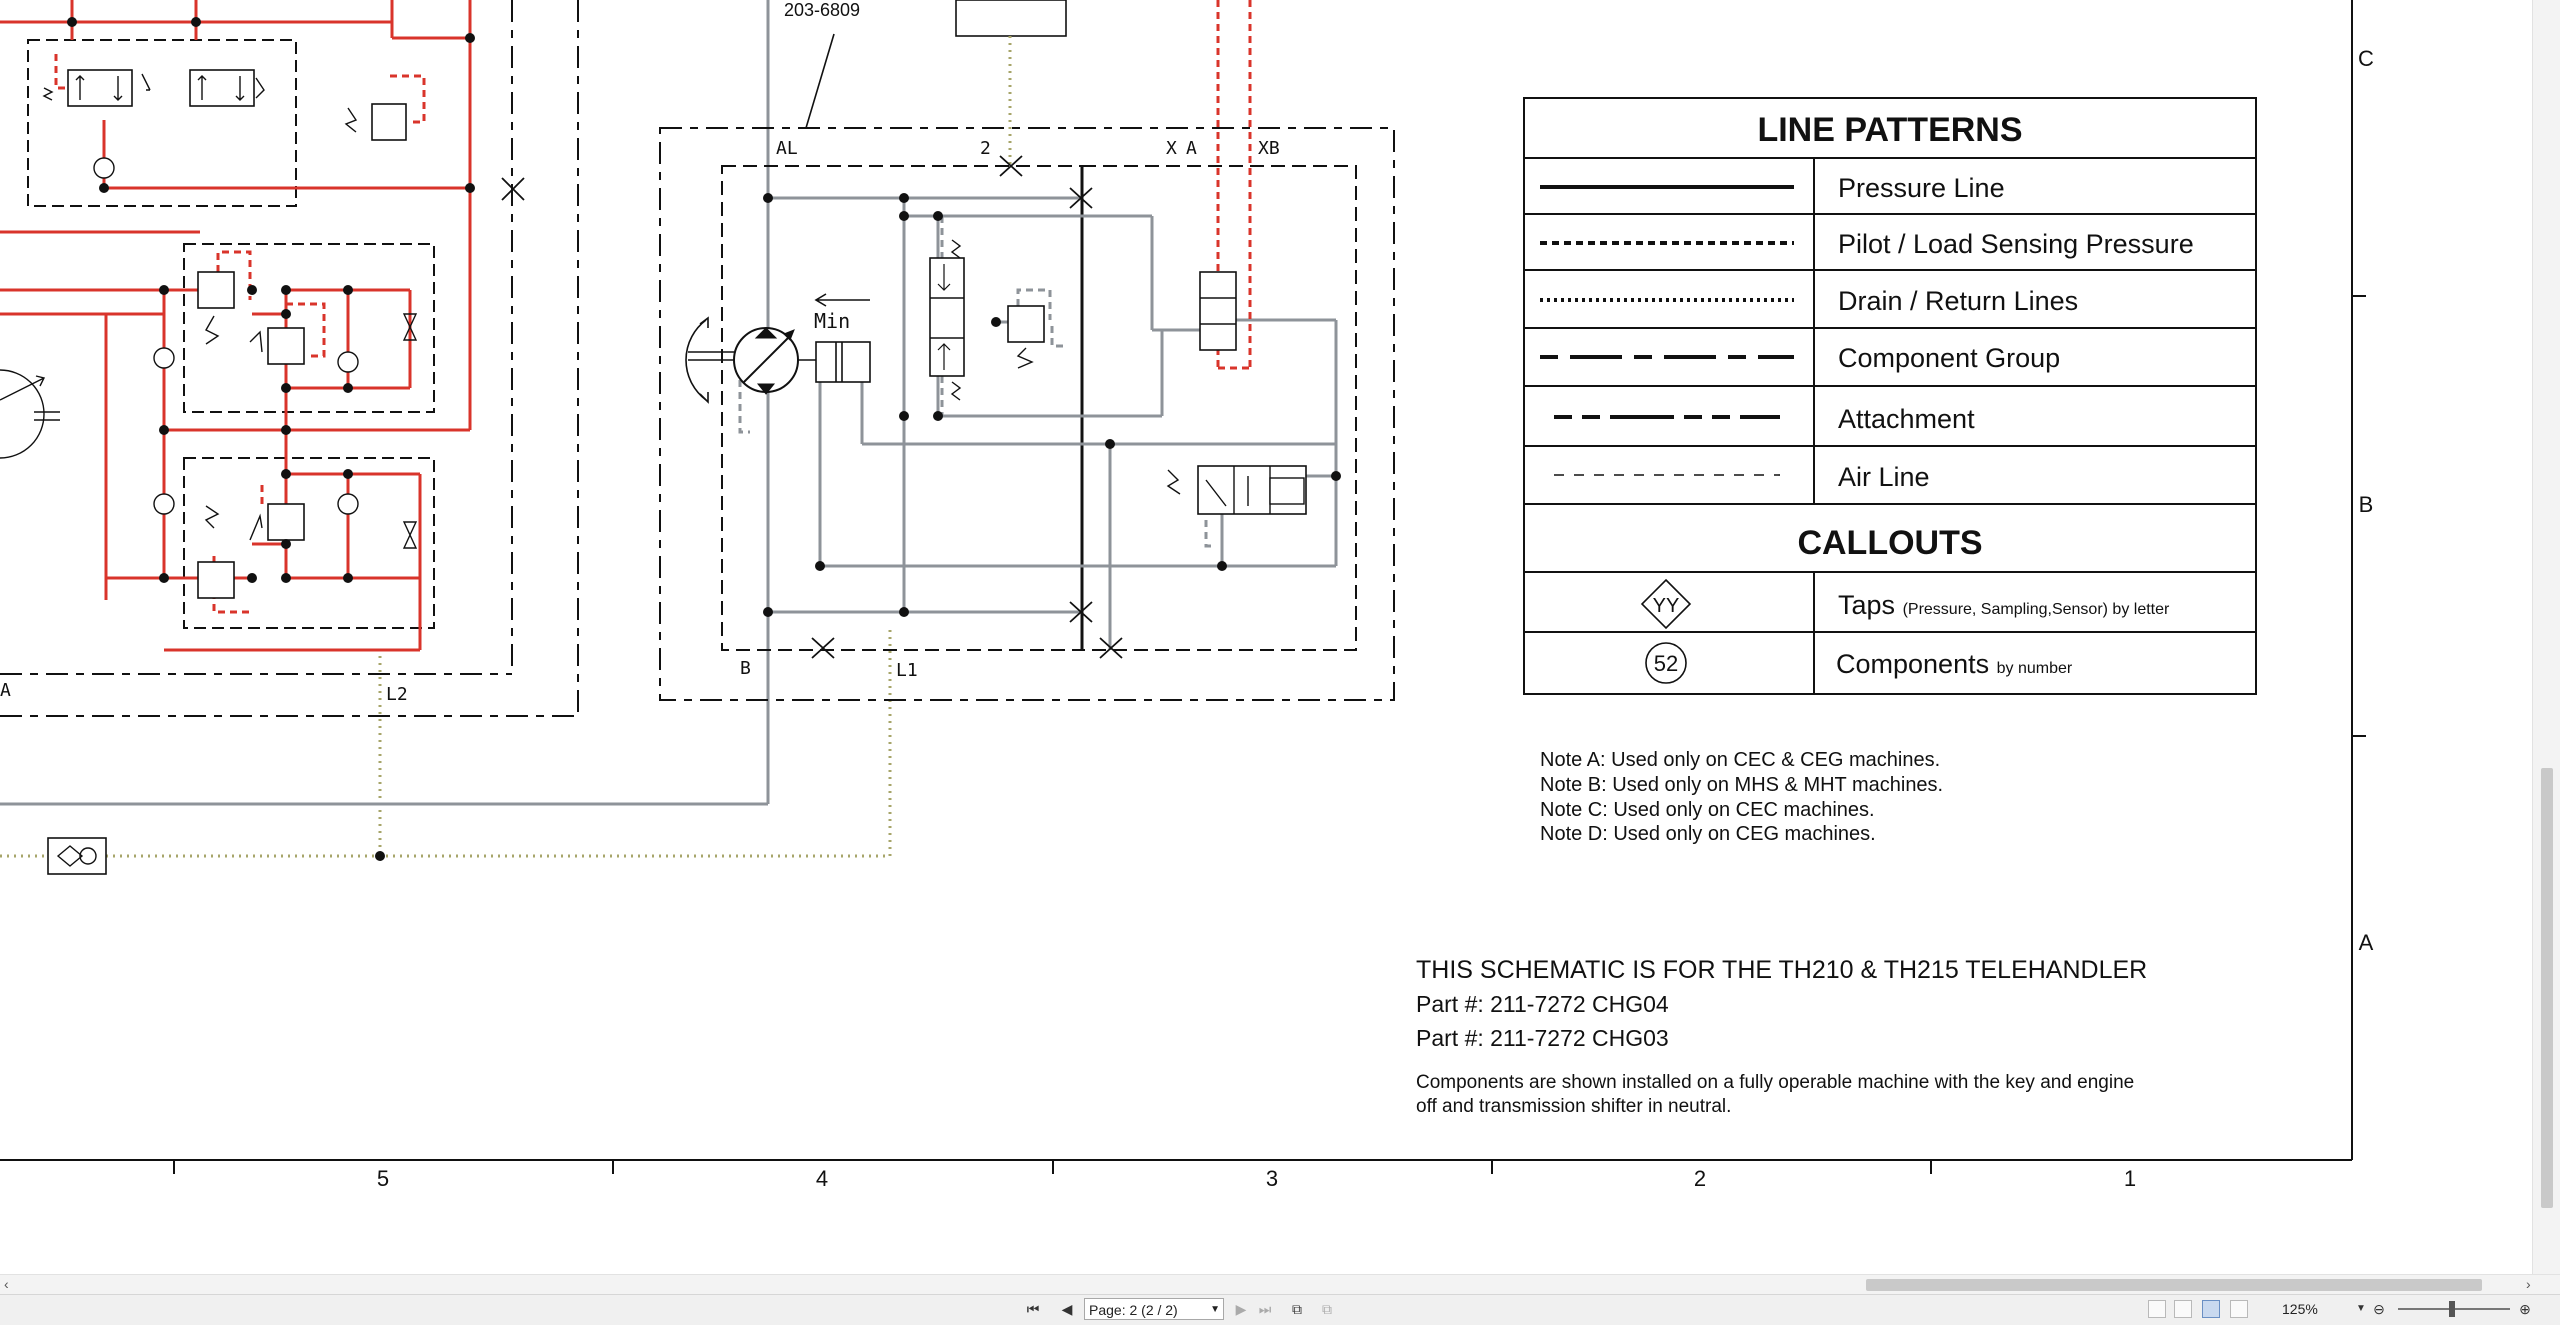 The image size is (2560, 1325). Describe the element at coordinates (2547, 988) in the screenshot. I see `vertical-scroll-thumb` at that location.